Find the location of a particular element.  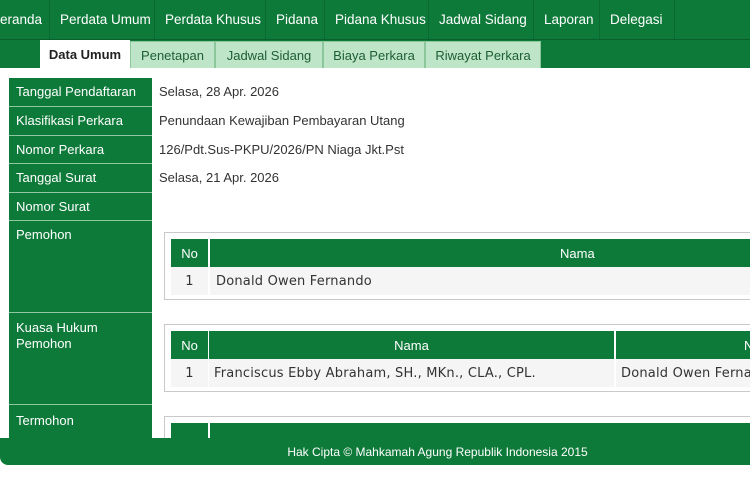

pemohon-header-no: No is located at coordinates (189, 253).